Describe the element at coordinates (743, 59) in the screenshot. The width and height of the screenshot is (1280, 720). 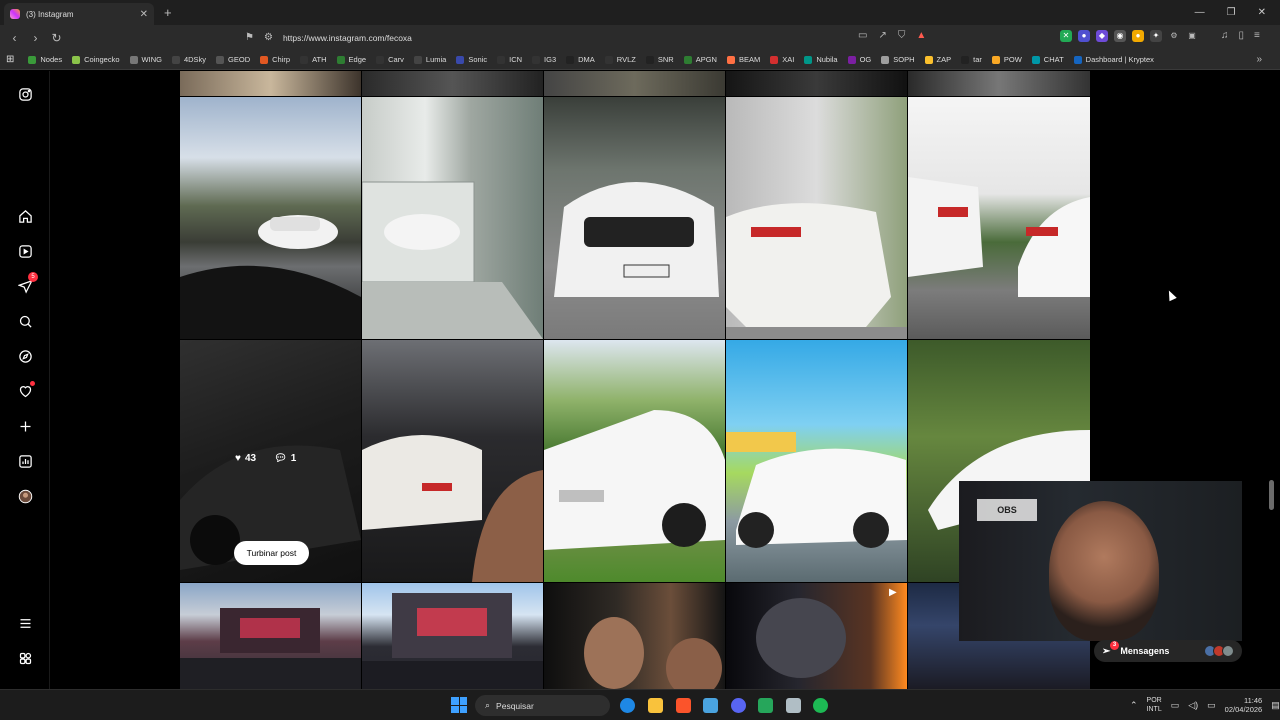
I see `bookmark-item: BEAM` at that location.